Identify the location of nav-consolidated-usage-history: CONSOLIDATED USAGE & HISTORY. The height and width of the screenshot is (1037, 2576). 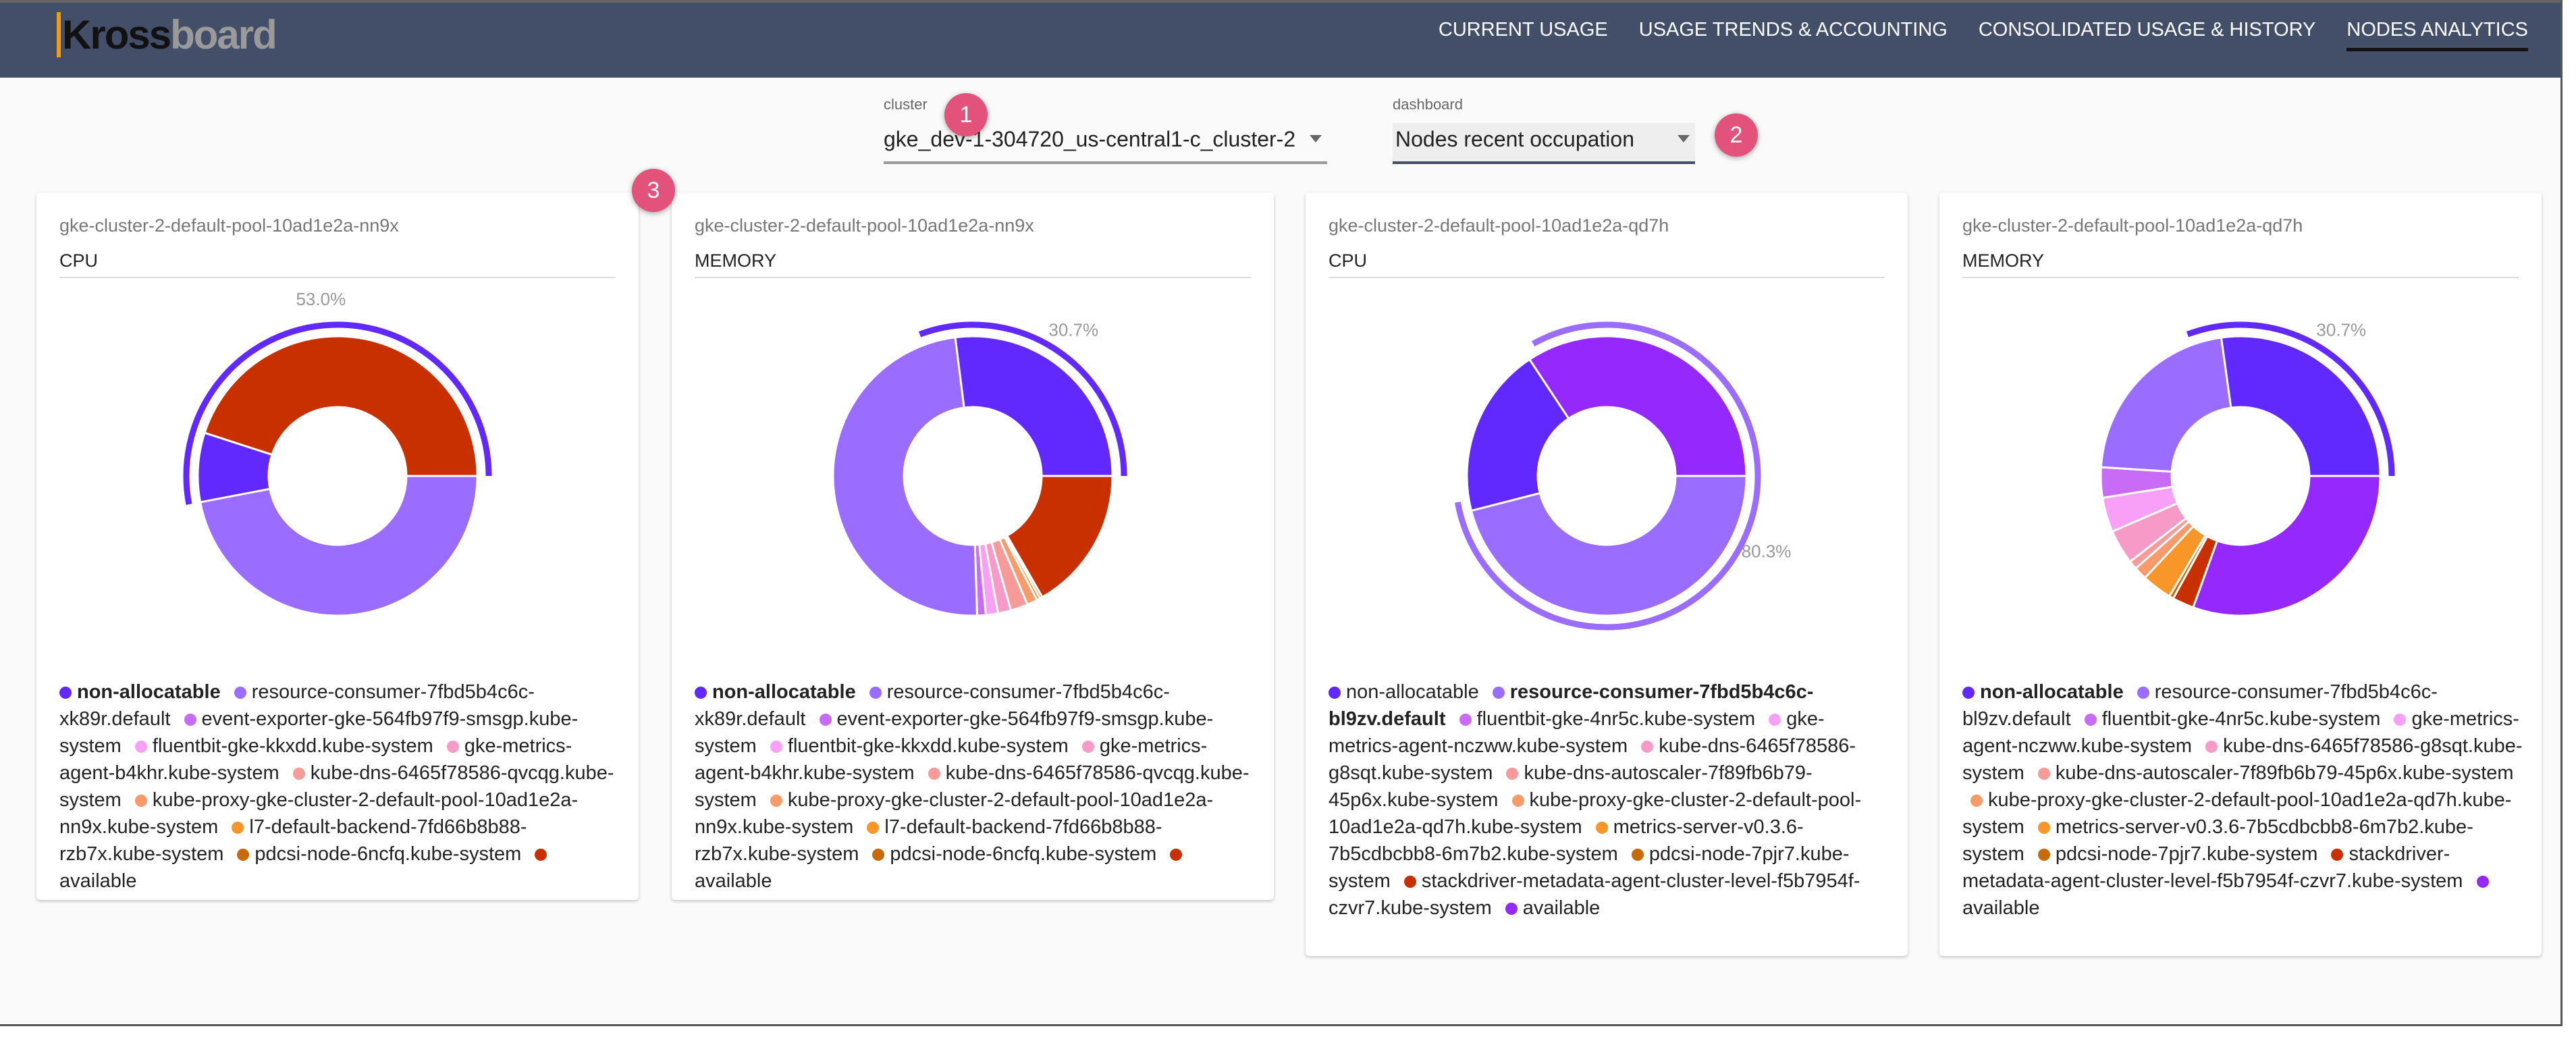
(2147, 35).